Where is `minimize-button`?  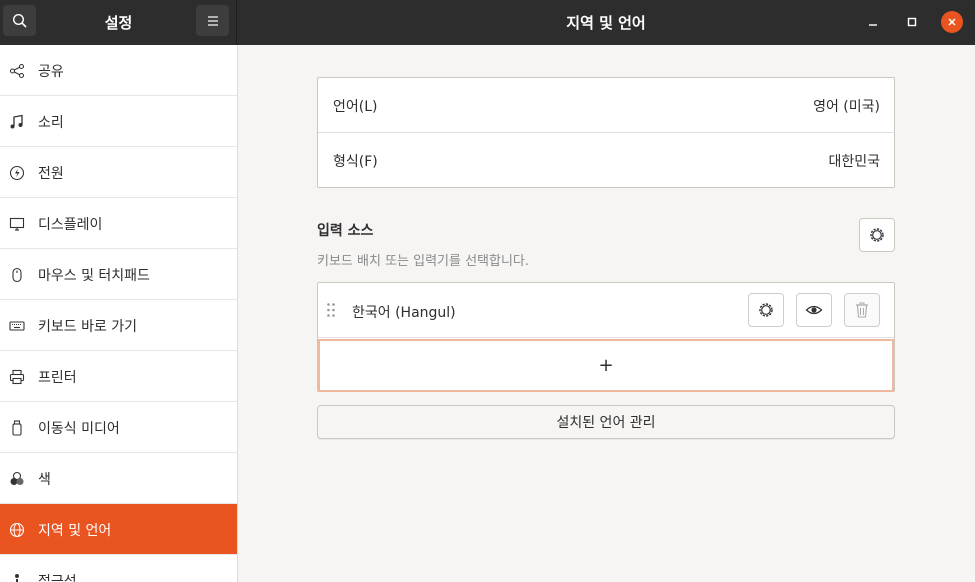 minimize-button is located at coordinates (873, 22).